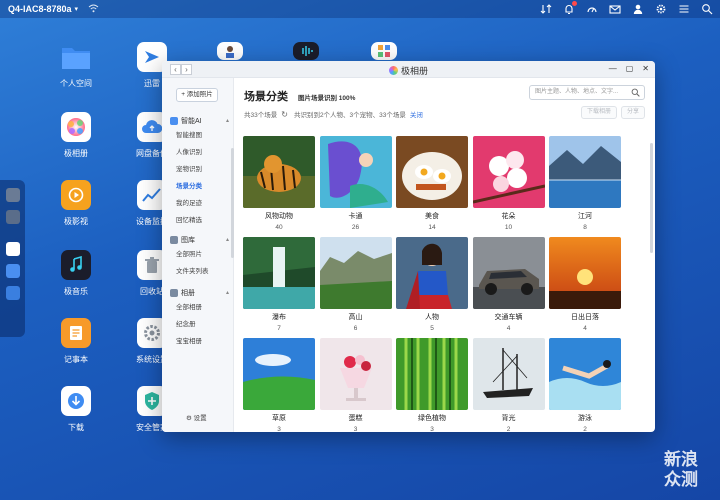 The image size is (720, 500). What do you see at coordinates (645, 68) in the screenshot?
I see `close-icon: ✕` at bounding box center [645, 68].